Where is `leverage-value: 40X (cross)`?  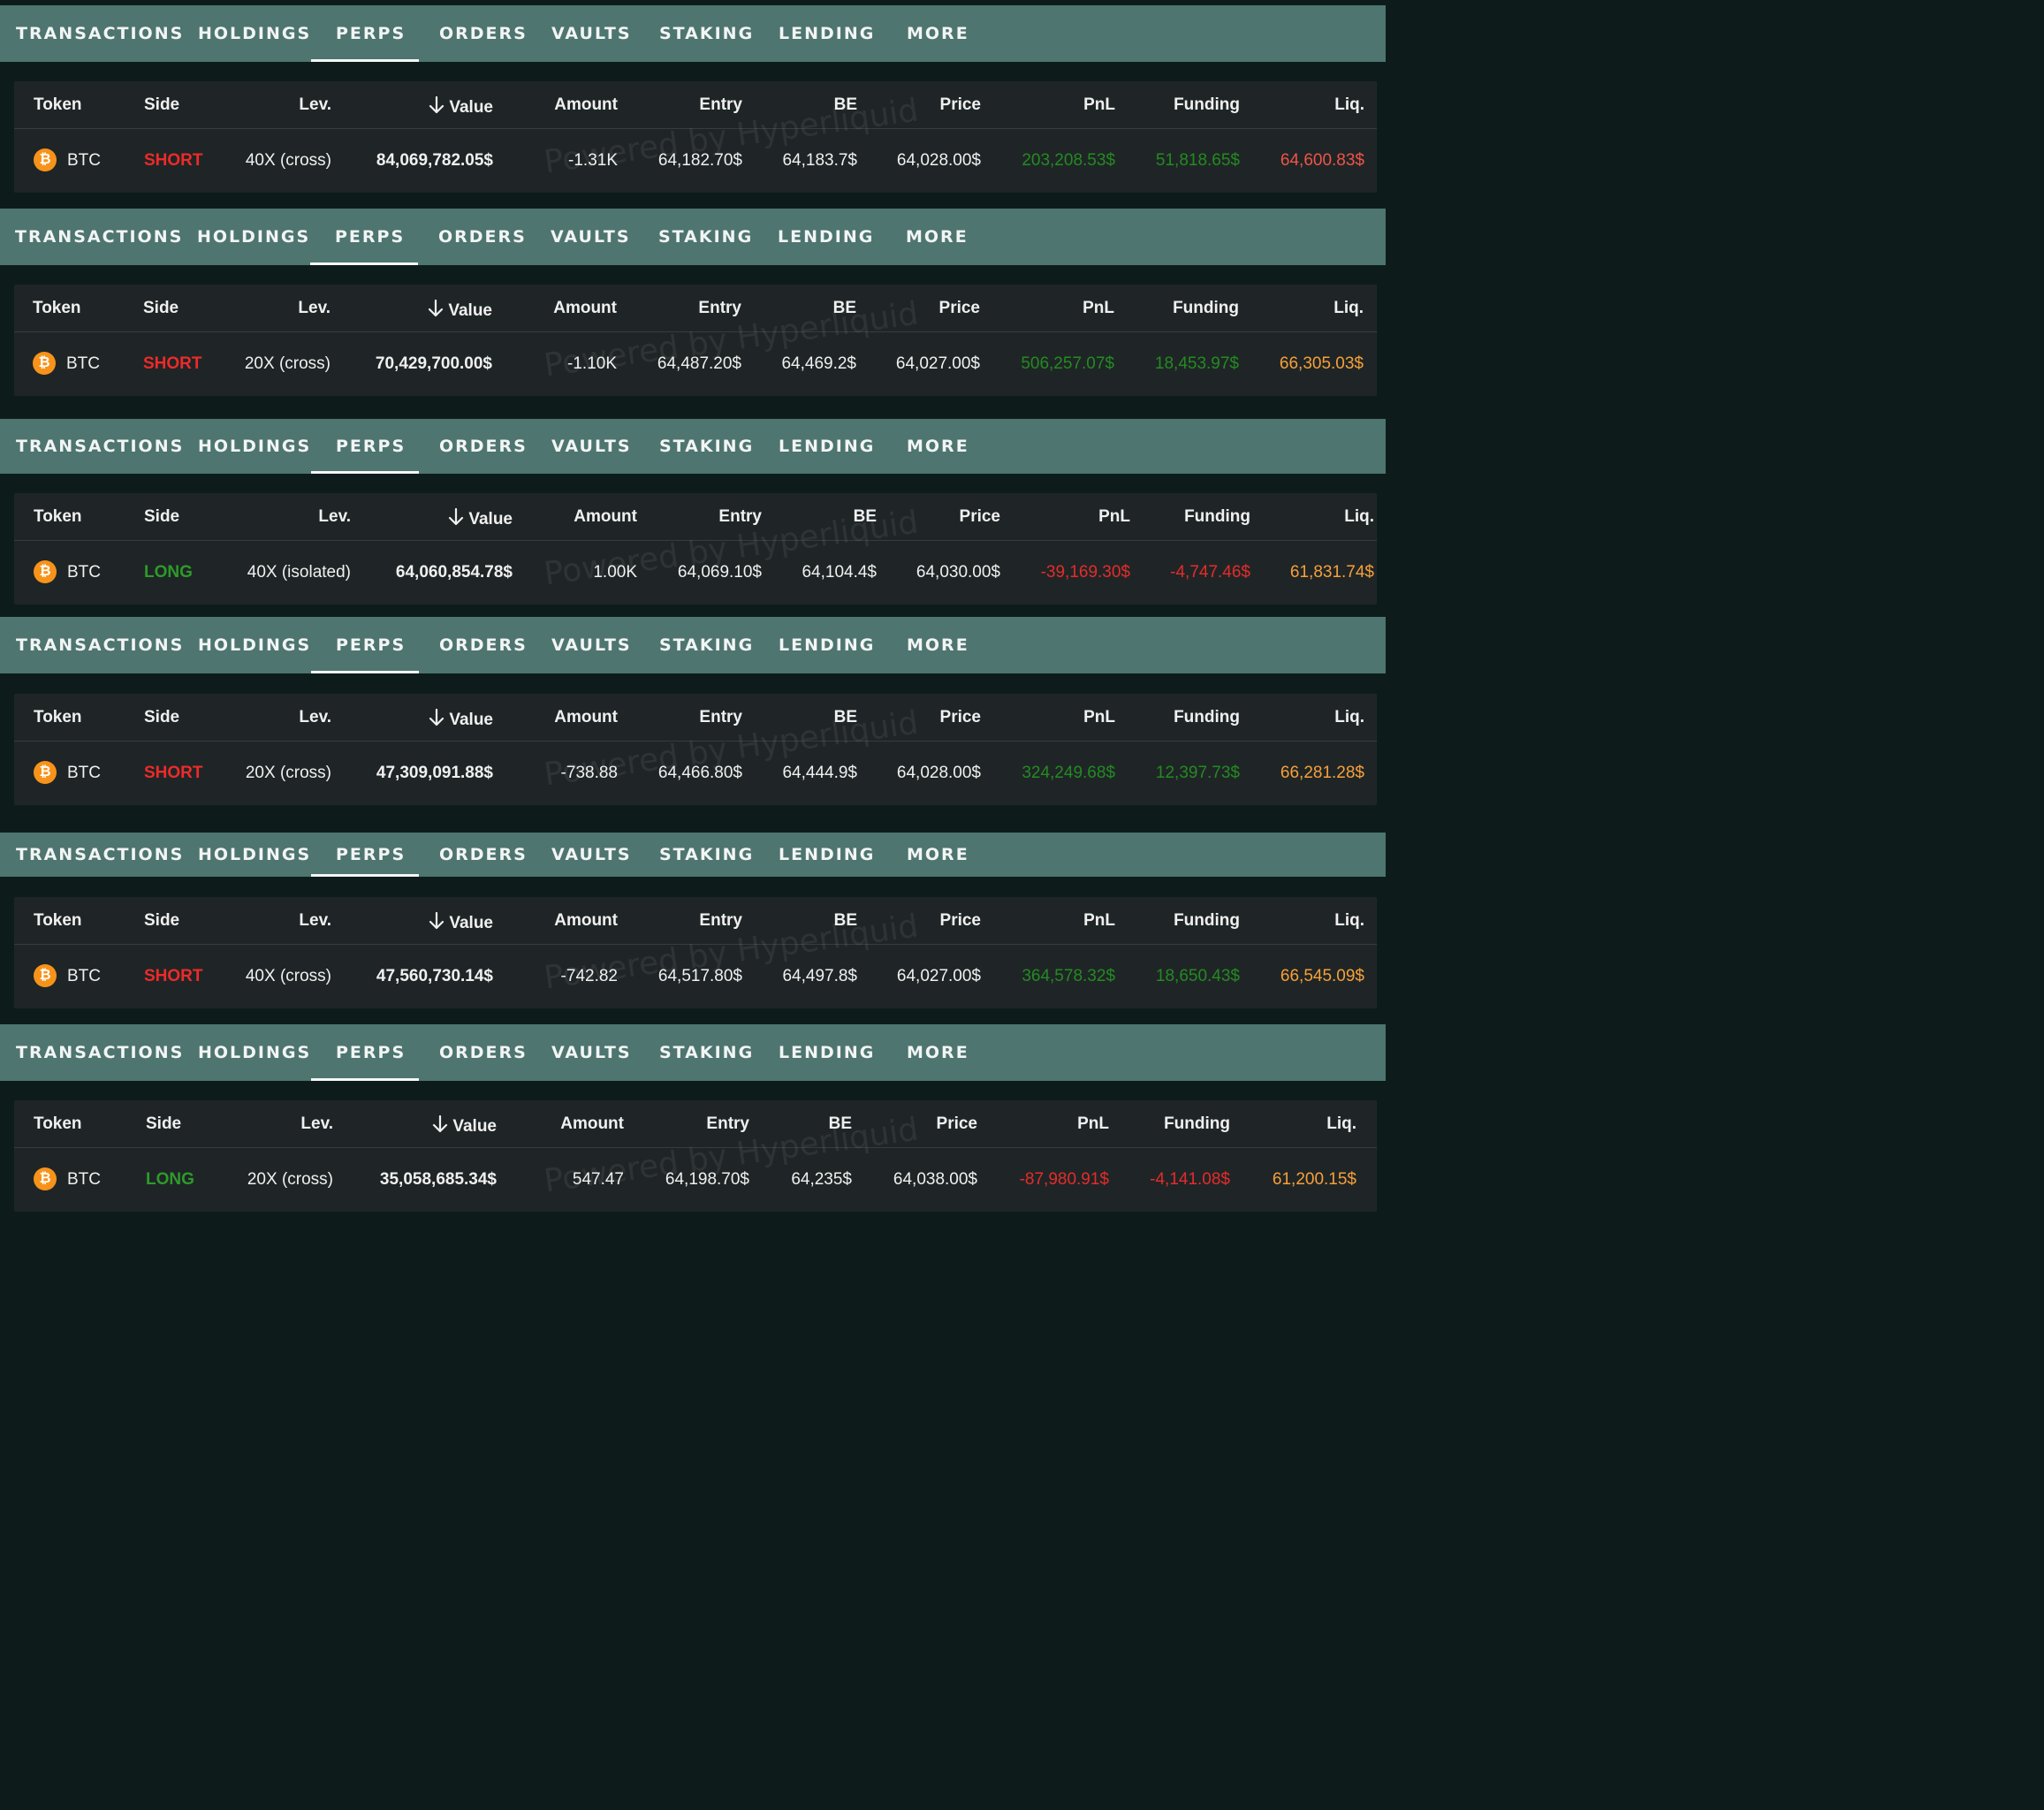 leverage-value: 40X (cross) is located at coordinates (288, 976).